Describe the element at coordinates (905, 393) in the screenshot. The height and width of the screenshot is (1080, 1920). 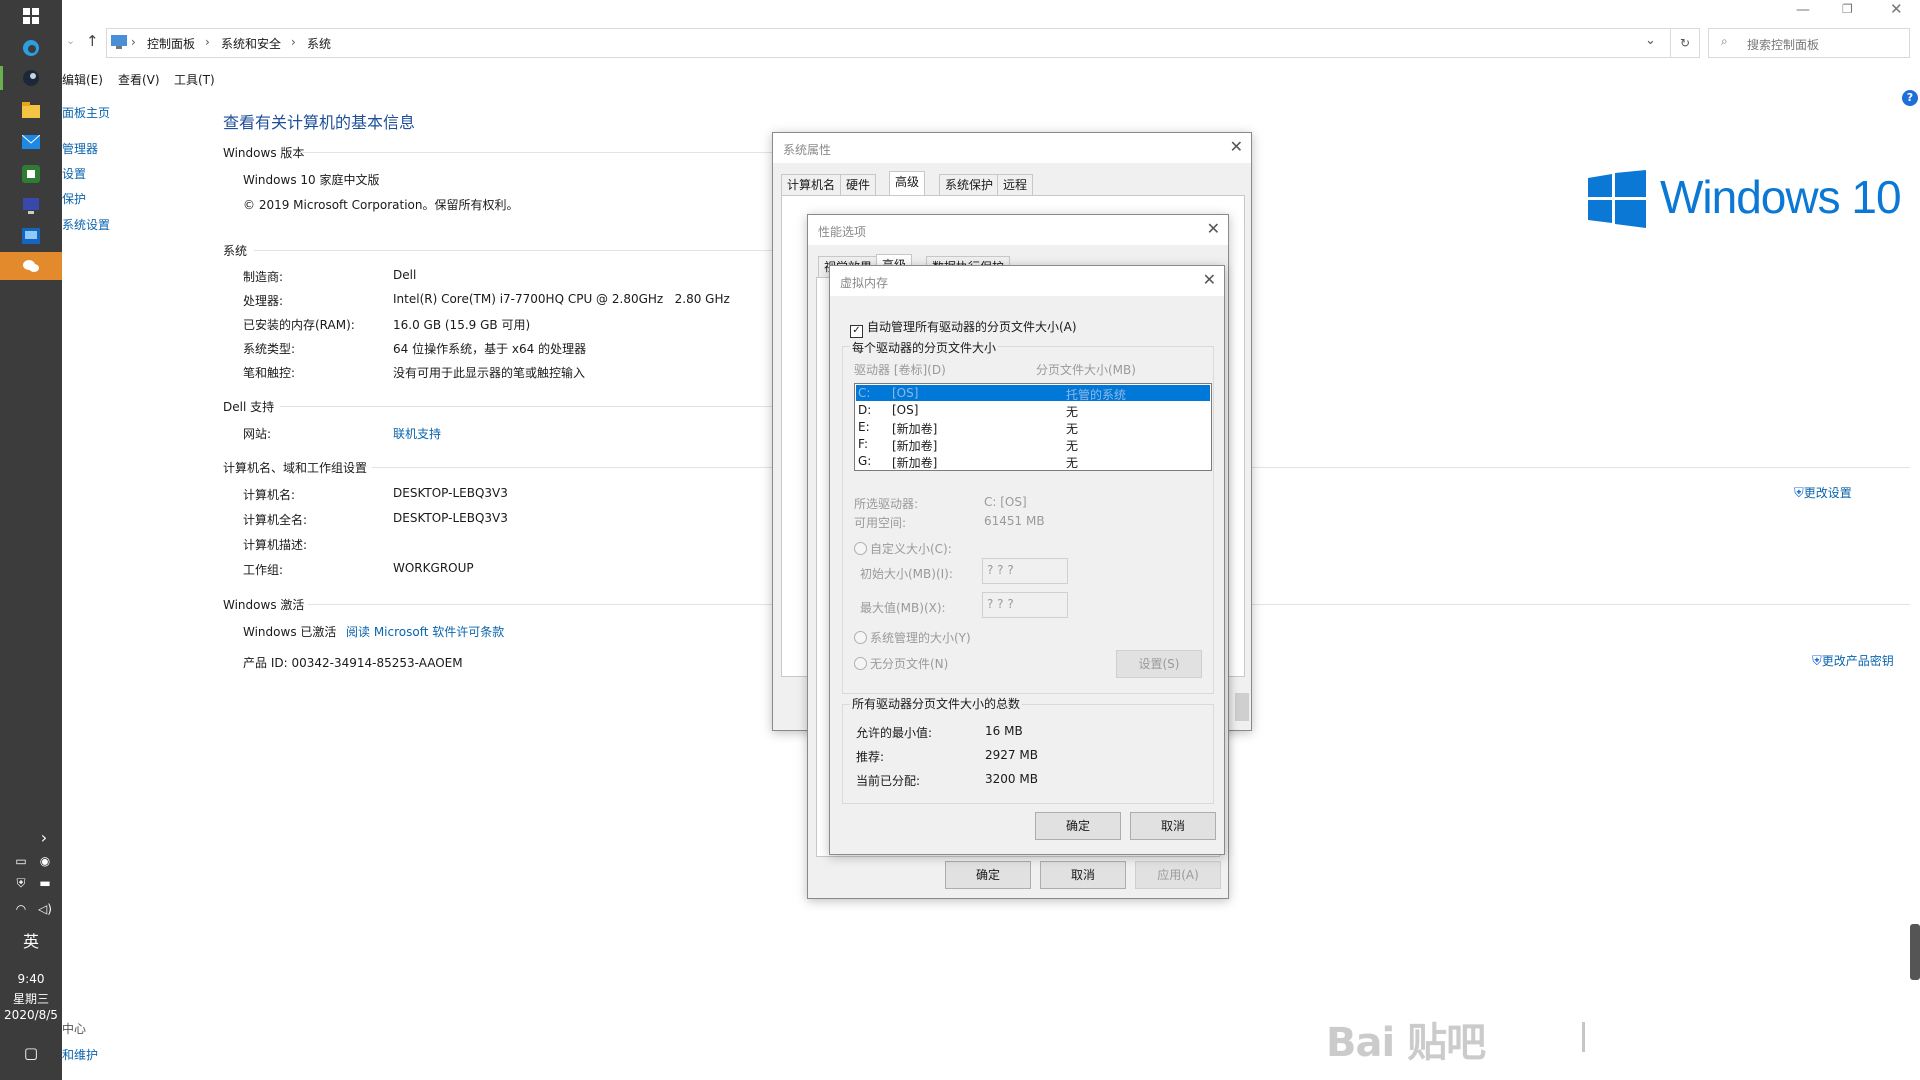
I see `drive-label: [OS]` at that location.